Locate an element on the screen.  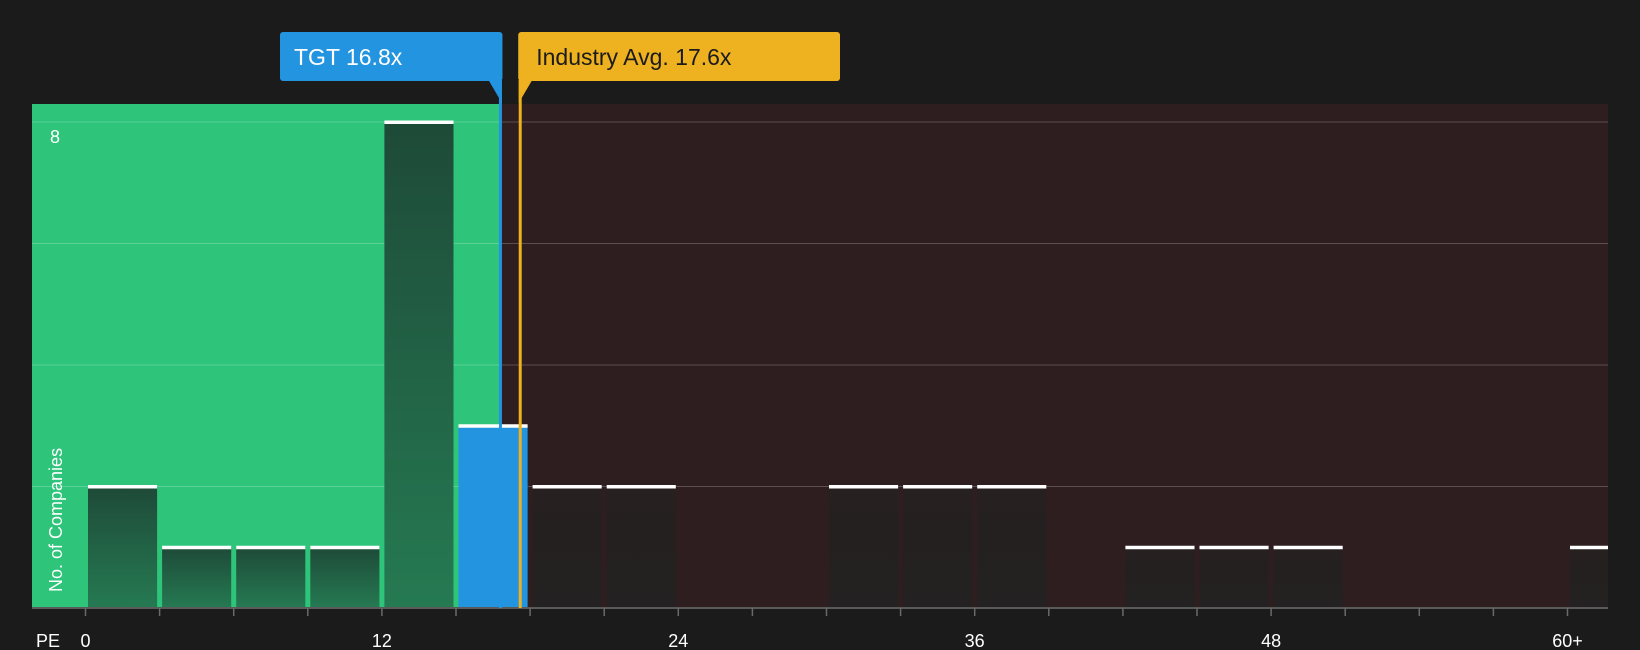
y-tick-label-max: 8 is located at coordinates (55, 137).